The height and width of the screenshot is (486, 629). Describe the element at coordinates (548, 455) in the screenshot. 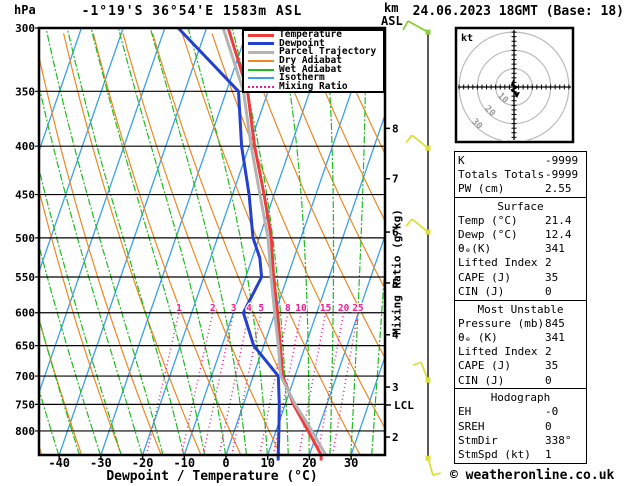

I see `stat-value: 1` at that location.